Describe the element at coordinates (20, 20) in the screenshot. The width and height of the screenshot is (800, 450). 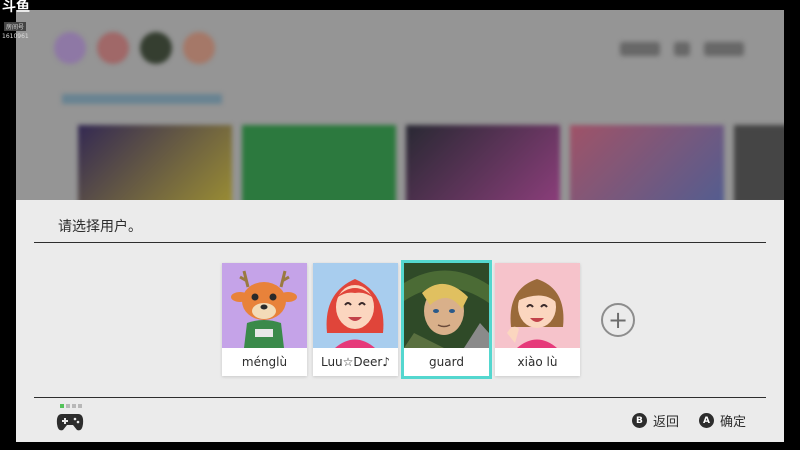
I see `stream-watermark: 斗鱼 房间号 1610961` at that location.